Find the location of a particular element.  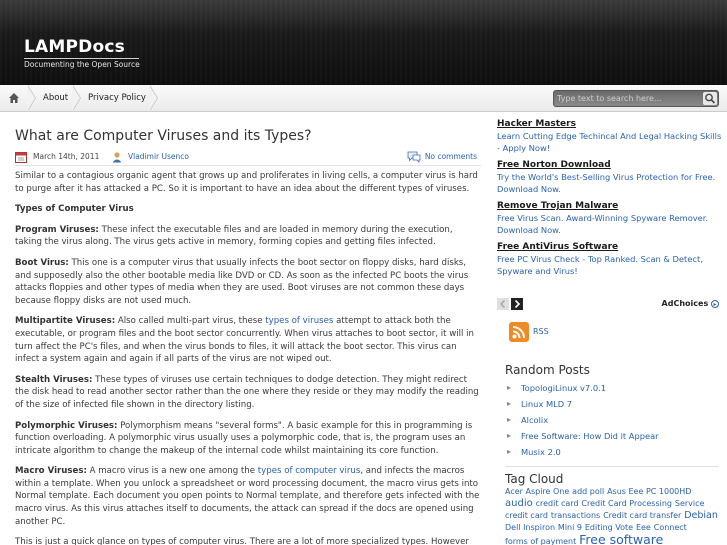

types-heading: Types of Computer Virus is located at coordinates (74, 209).